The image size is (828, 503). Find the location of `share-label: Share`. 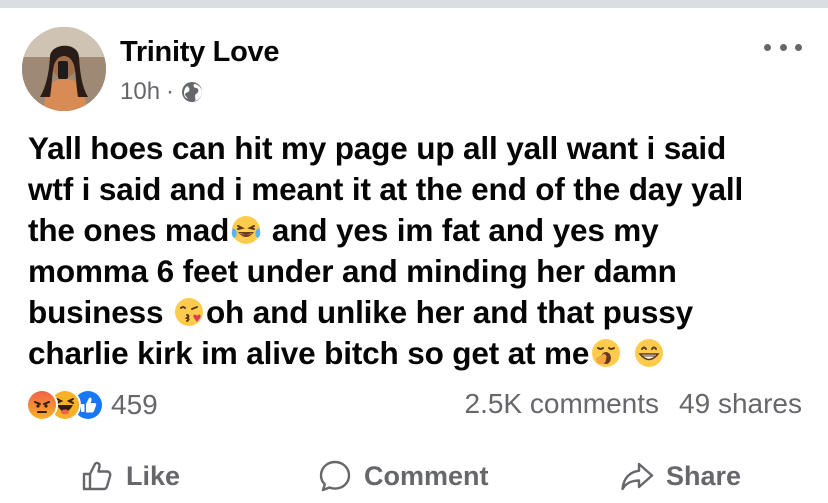

share-label: Share is located at coordinates (704, 475).